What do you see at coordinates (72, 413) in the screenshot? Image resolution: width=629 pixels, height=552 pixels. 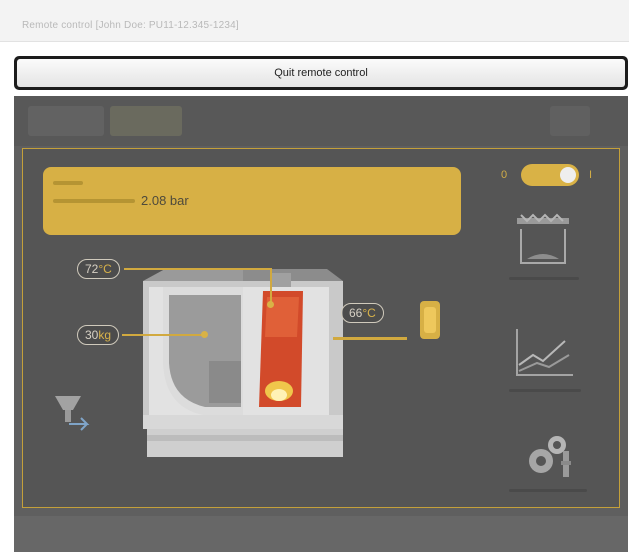 I see `hopper-output-icon` at bounding box center [72, 413].